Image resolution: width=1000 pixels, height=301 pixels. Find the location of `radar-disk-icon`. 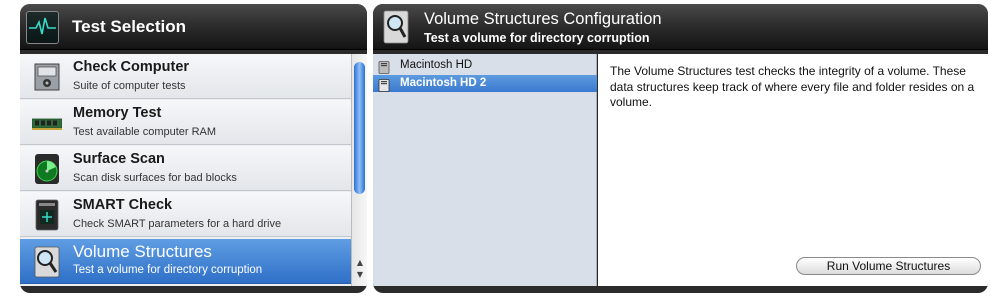

radar-disk-icon is located at coordinates (47, 169).